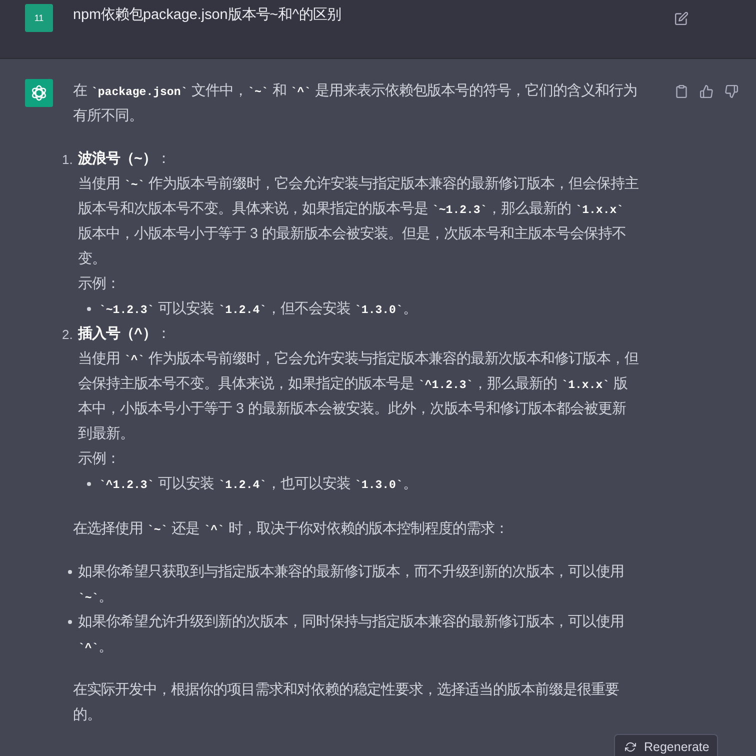 This screenshot has width=756, height=756. I want to click on choice-paragraph: 在选择使用 `~` 还是 `^` 时，取决于你对依赖的版本控制程度的需求：, so click(291, 529).